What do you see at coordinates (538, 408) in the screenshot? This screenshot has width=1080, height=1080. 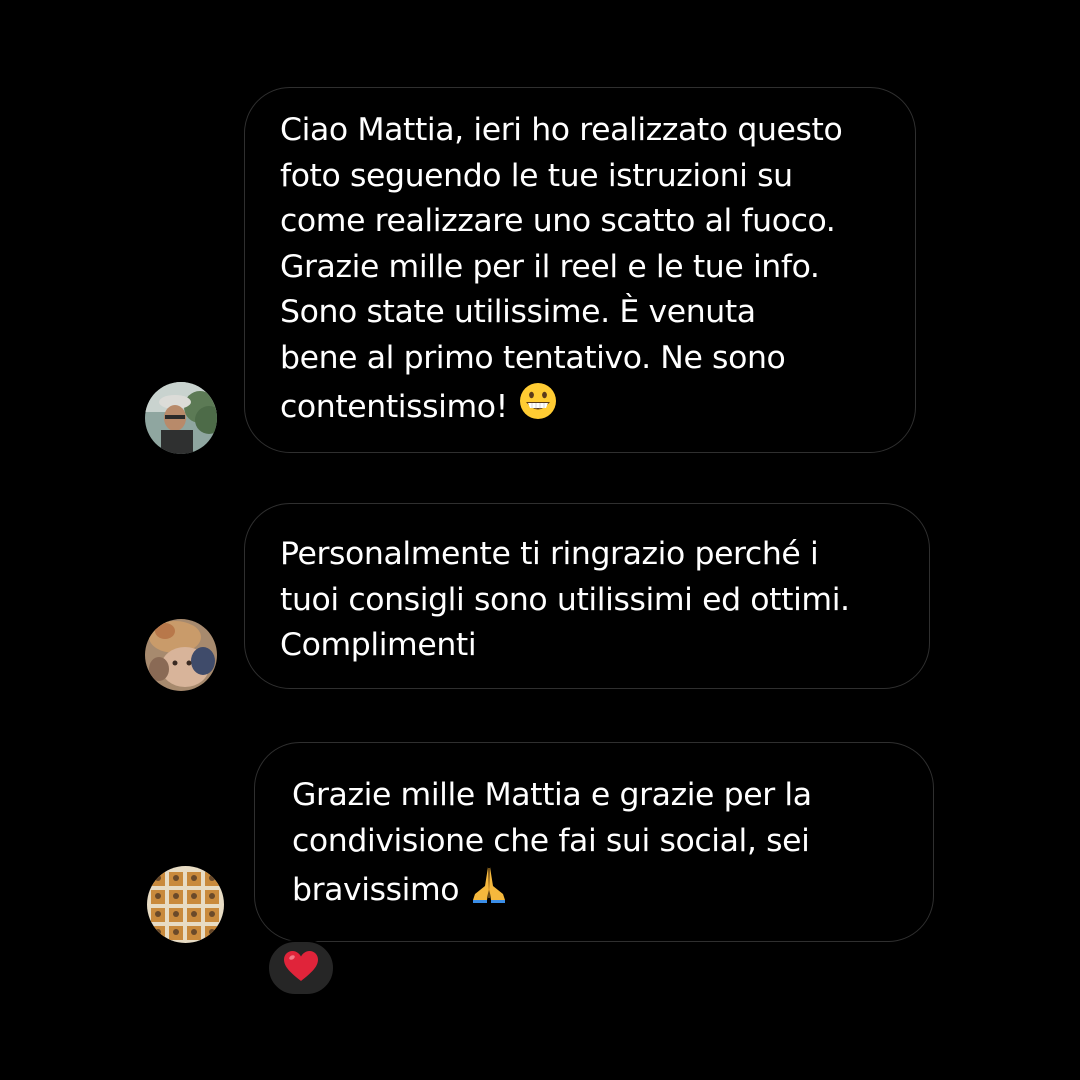 I see `grinning-face-icon` at bounding box center [538, 408].